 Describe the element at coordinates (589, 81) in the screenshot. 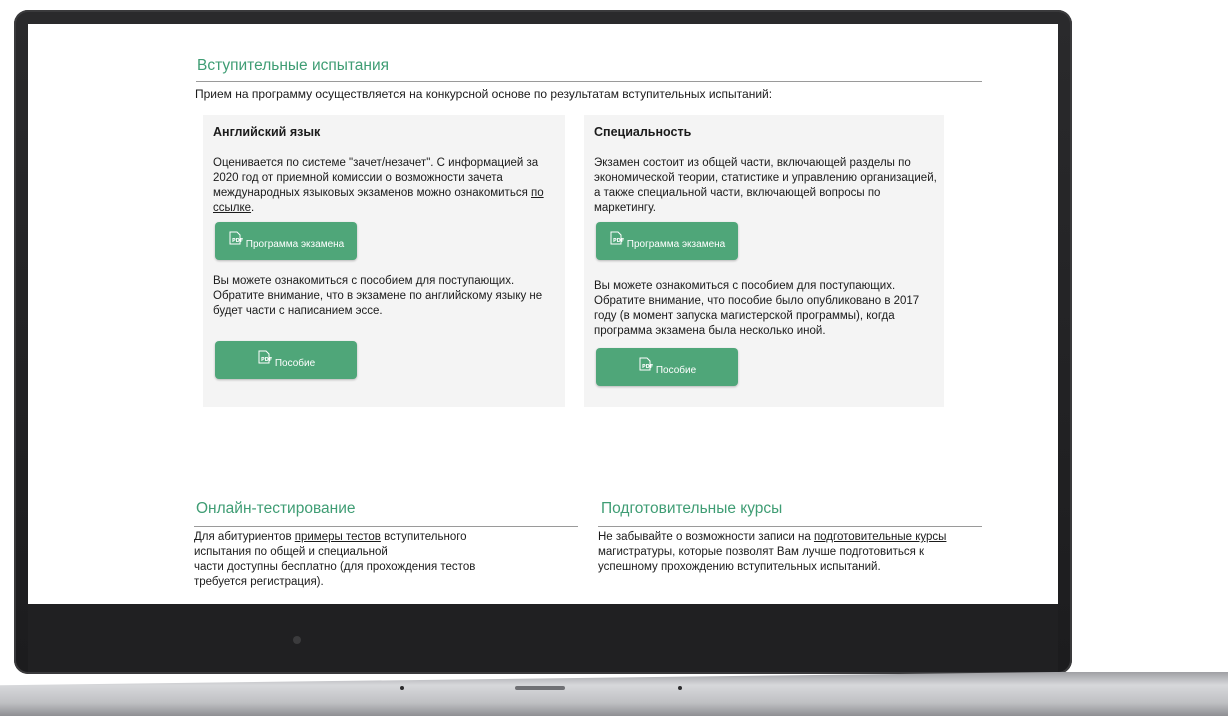

I see `exams-divider` at that location.